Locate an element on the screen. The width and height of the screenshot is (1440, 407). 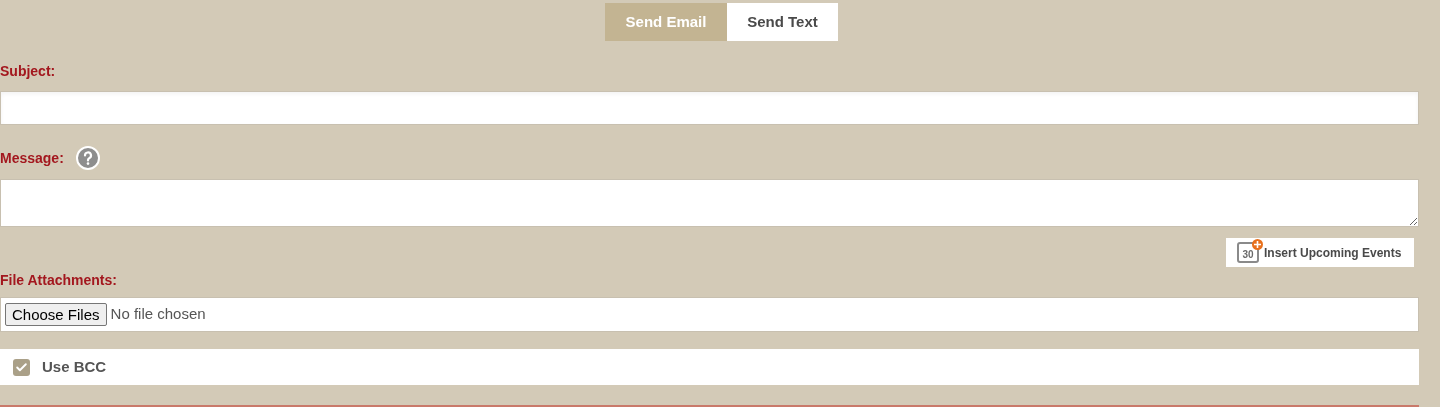
message-field is located at coordinates (709, 203).